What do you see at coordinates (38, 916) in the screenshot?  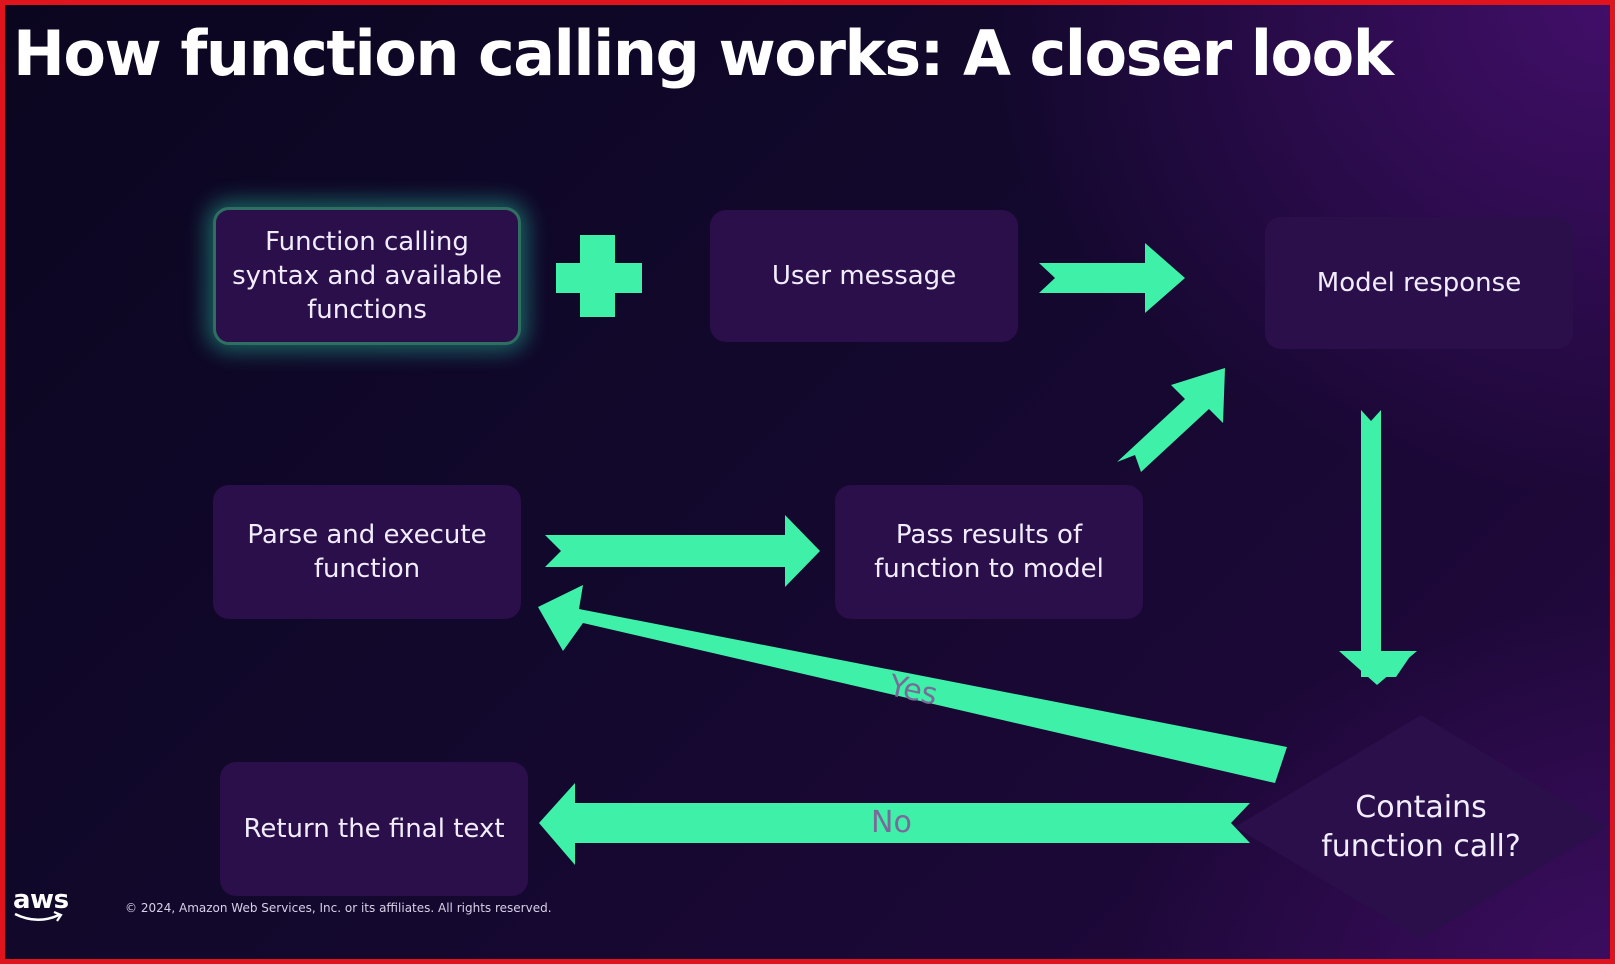 I see `aws-smile-icon` at bounding box center [38, 916].